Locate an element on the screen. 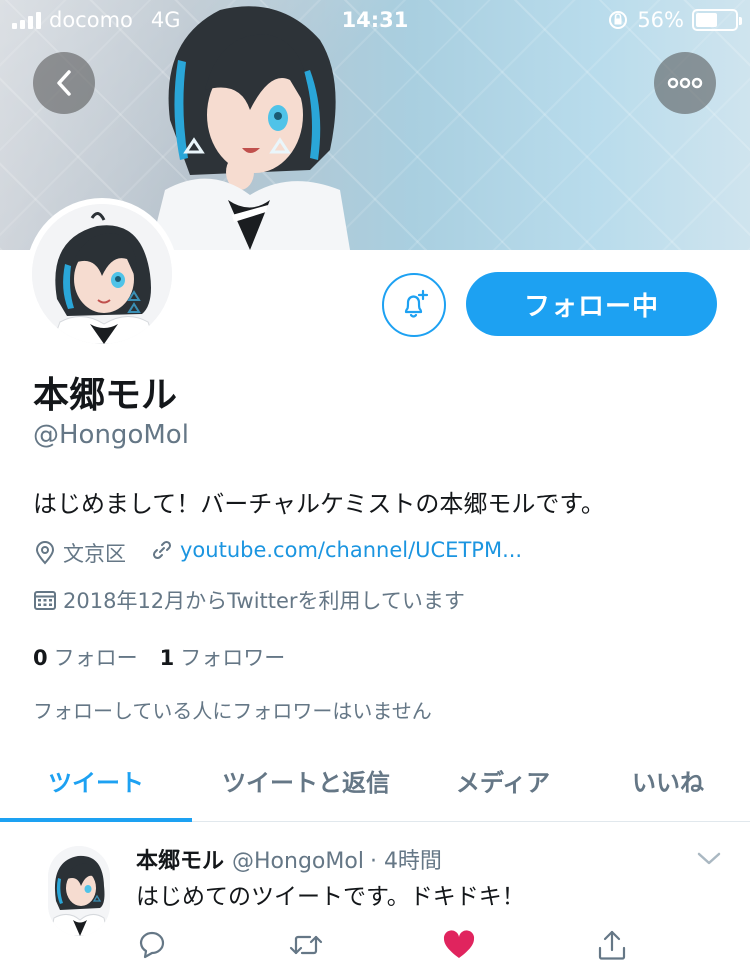 This screenshot has width=750, height=979. tweet-actions is located at coordinates (375, 949).